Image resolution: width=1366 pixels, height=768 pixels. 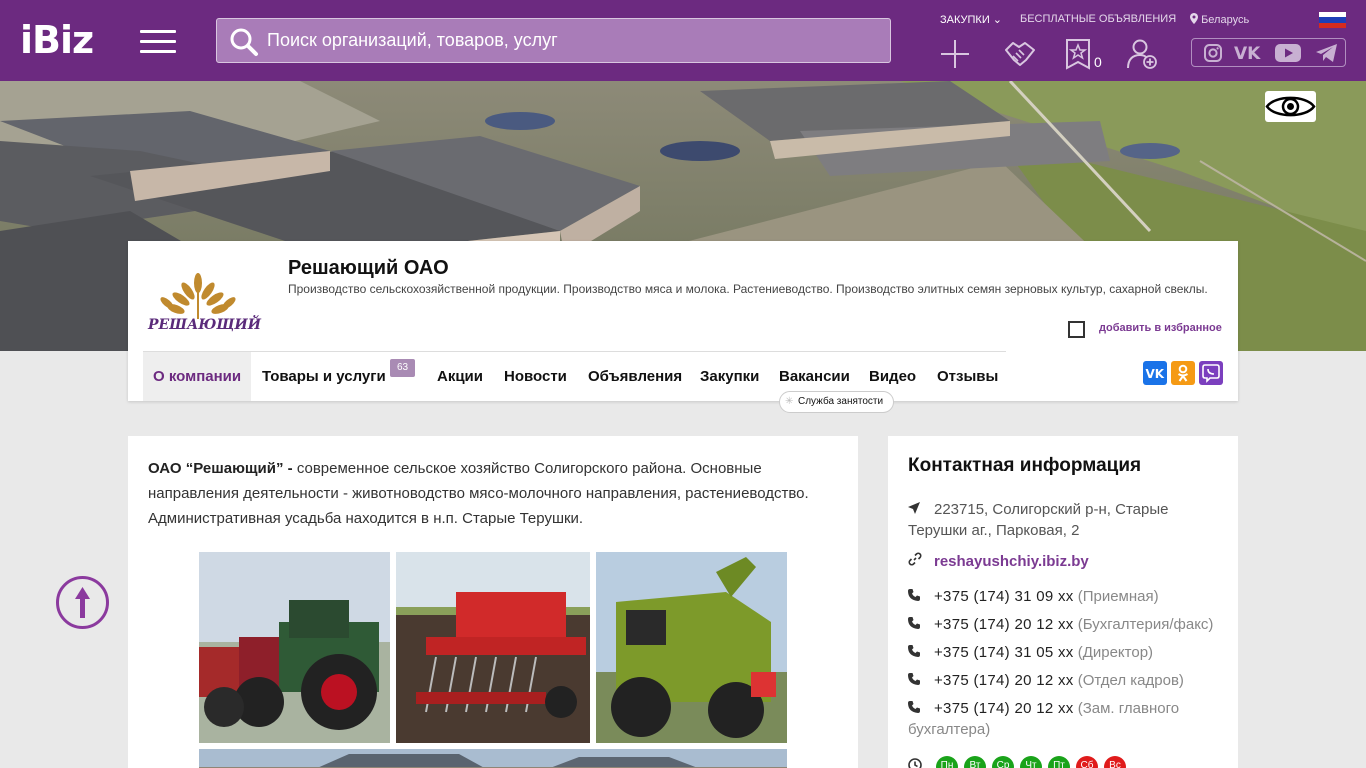 I want to click on phone-note: (Приемная), so click(x=1118, y=596).